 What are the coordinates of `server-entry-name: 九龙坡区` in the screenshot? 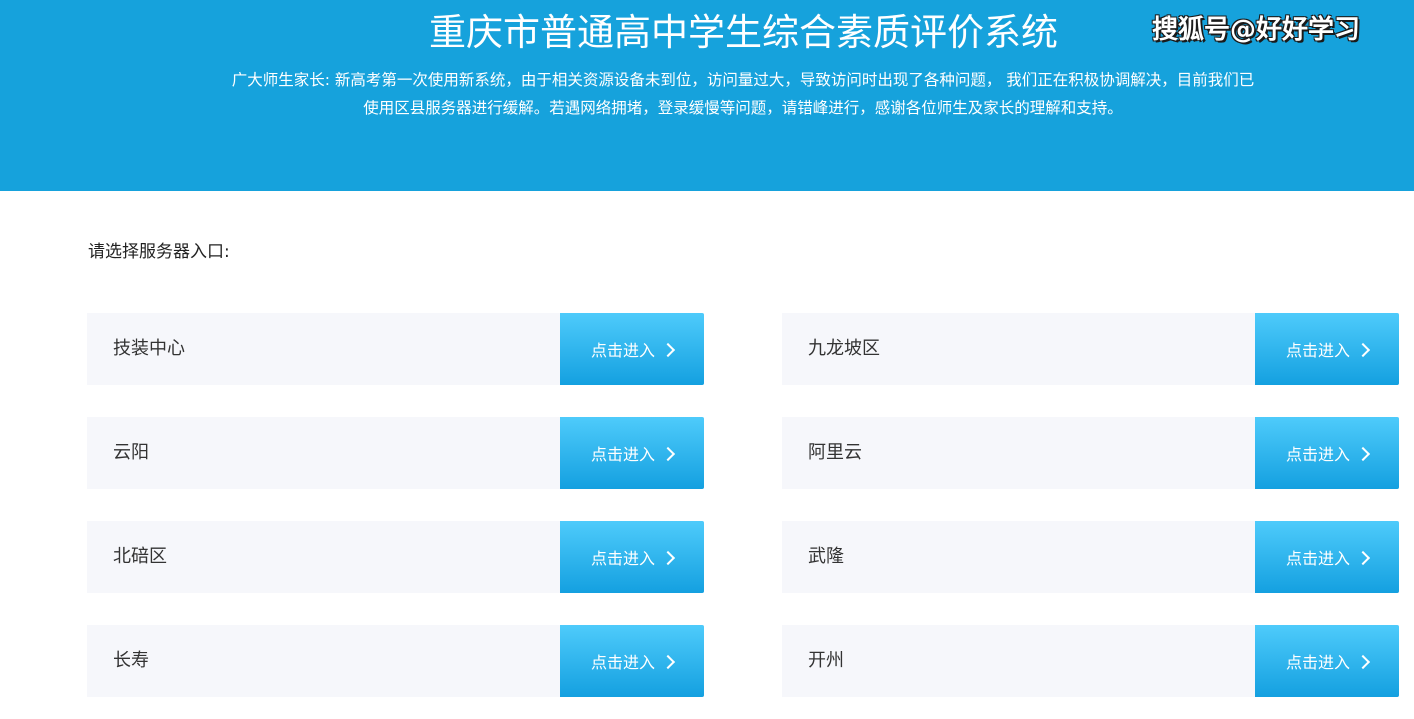 It's located at (844, 348).